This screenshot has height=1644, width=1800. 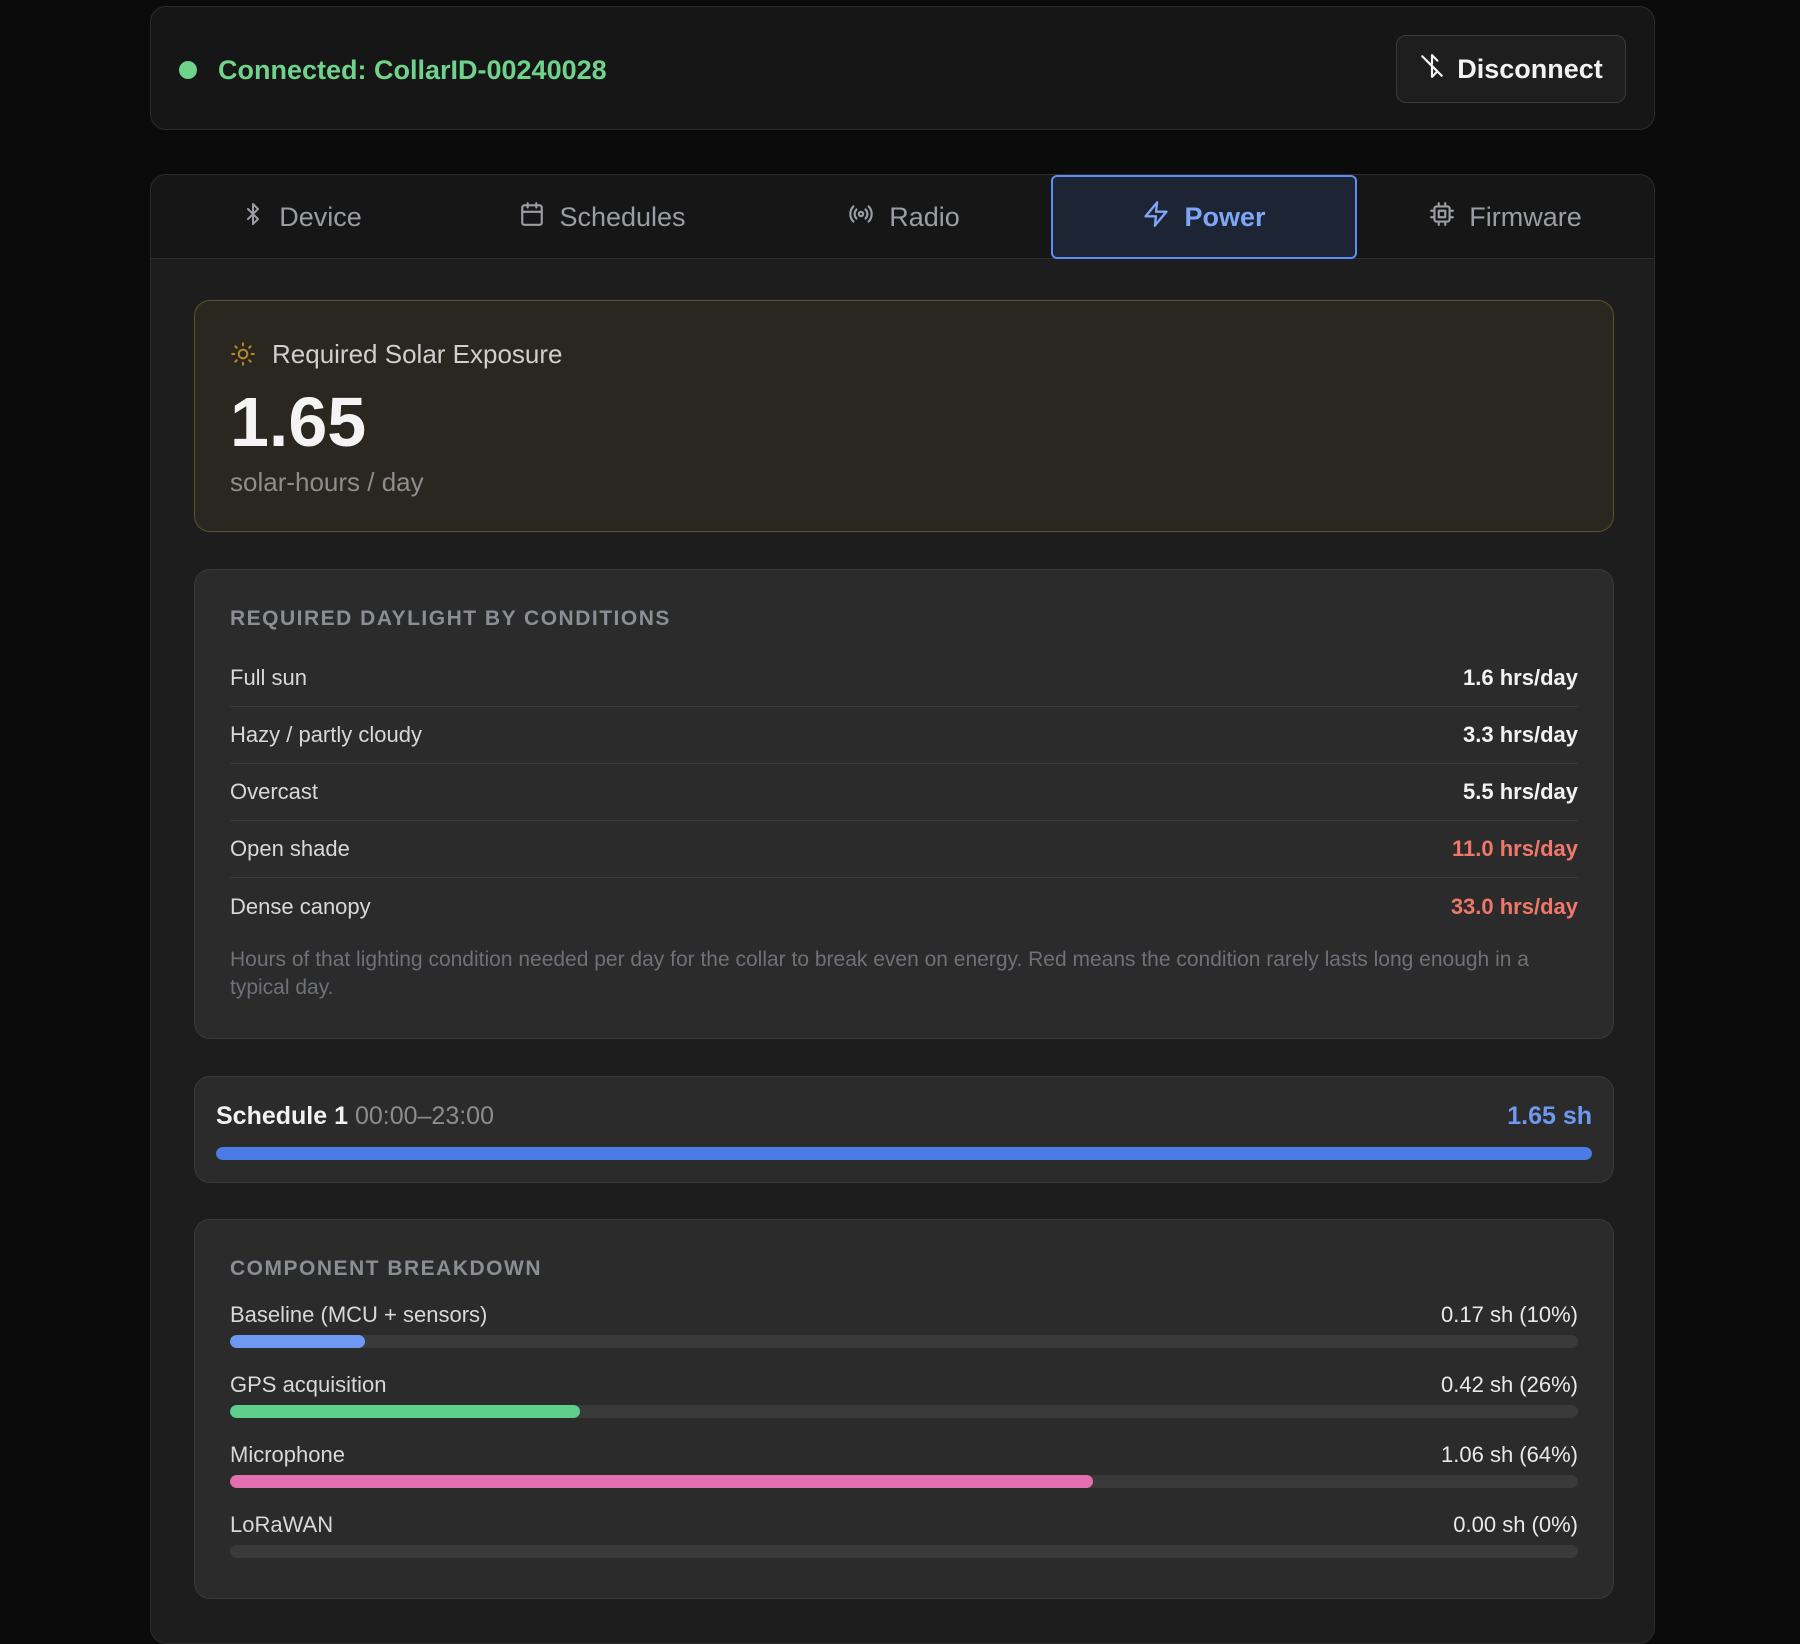 What do you see at coordinates (298, 422) in the screenshot?
I see `solar-exposure-value: 1.65` at bounding box center [298, 422].